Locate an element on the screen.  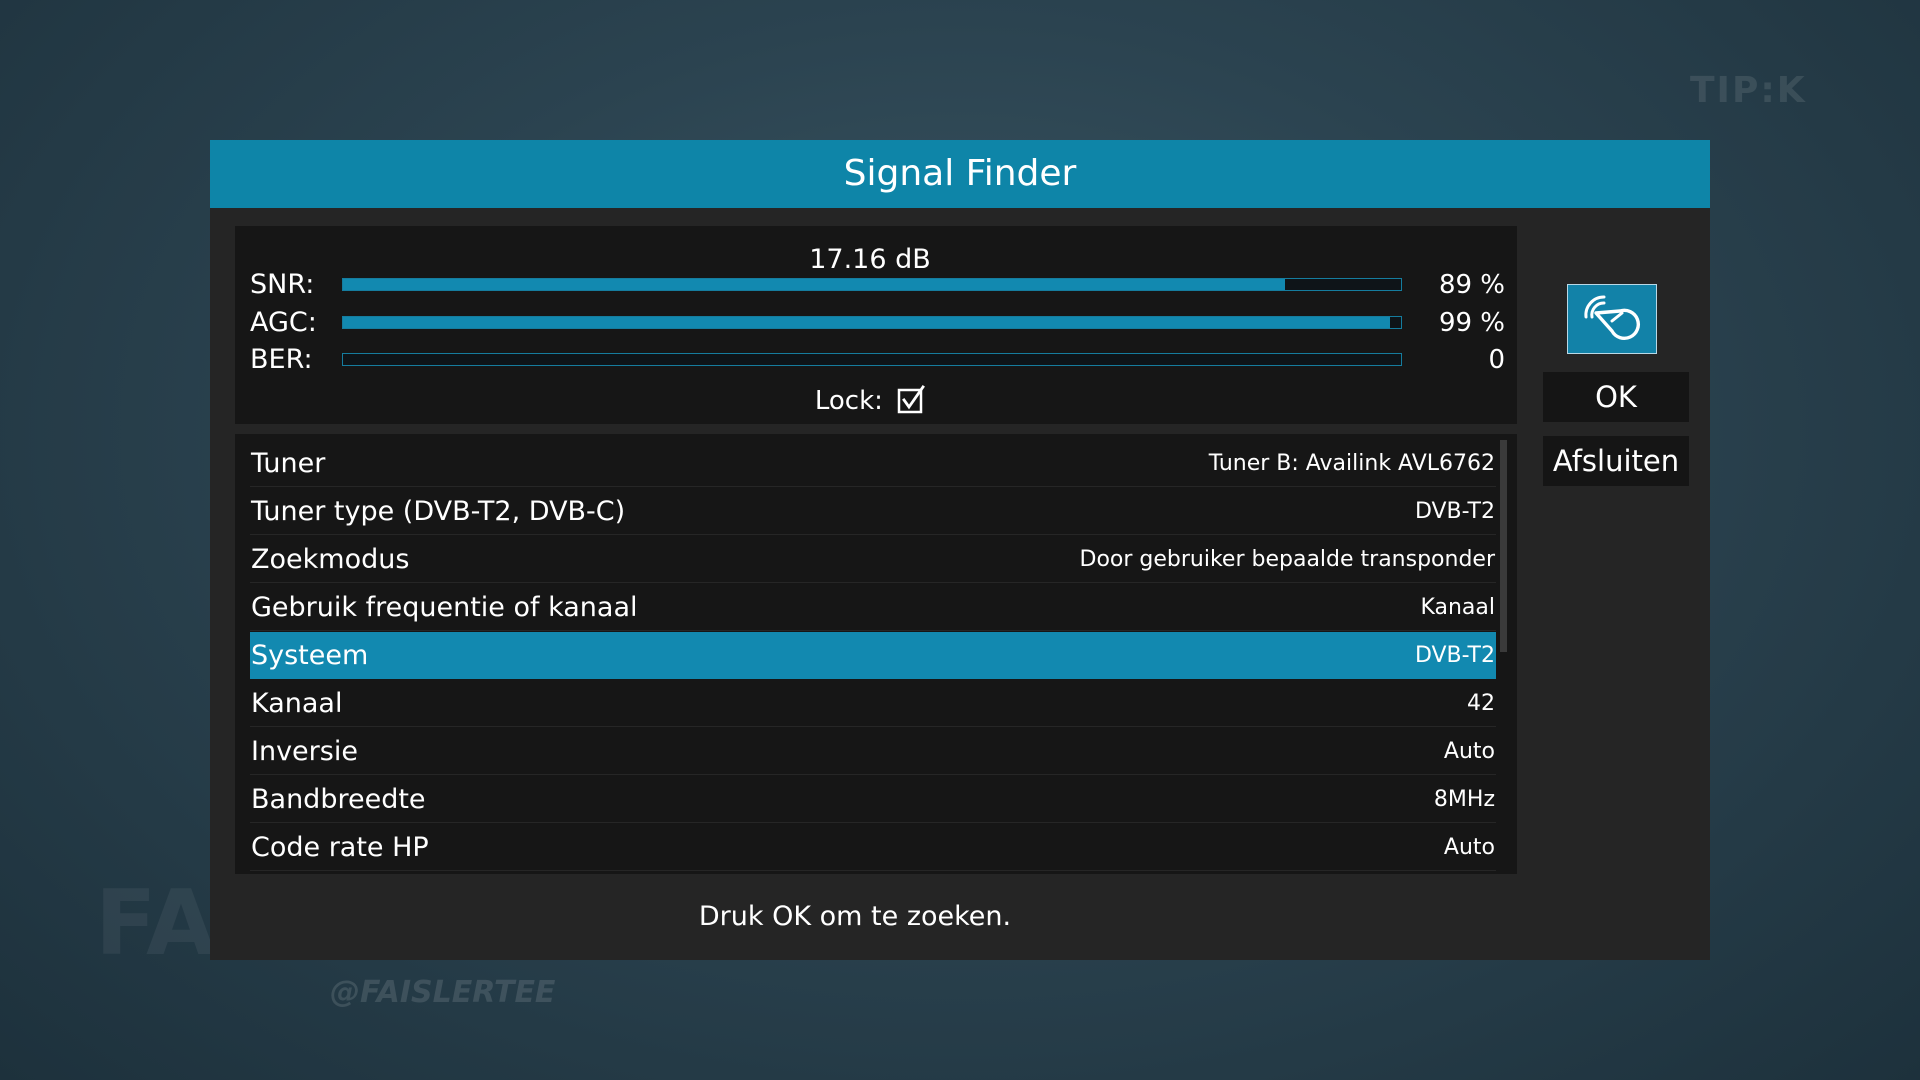
setting-row-tuner: Tuner Tuner B: Availink AVL6762 is located at coordinates (873, 463).